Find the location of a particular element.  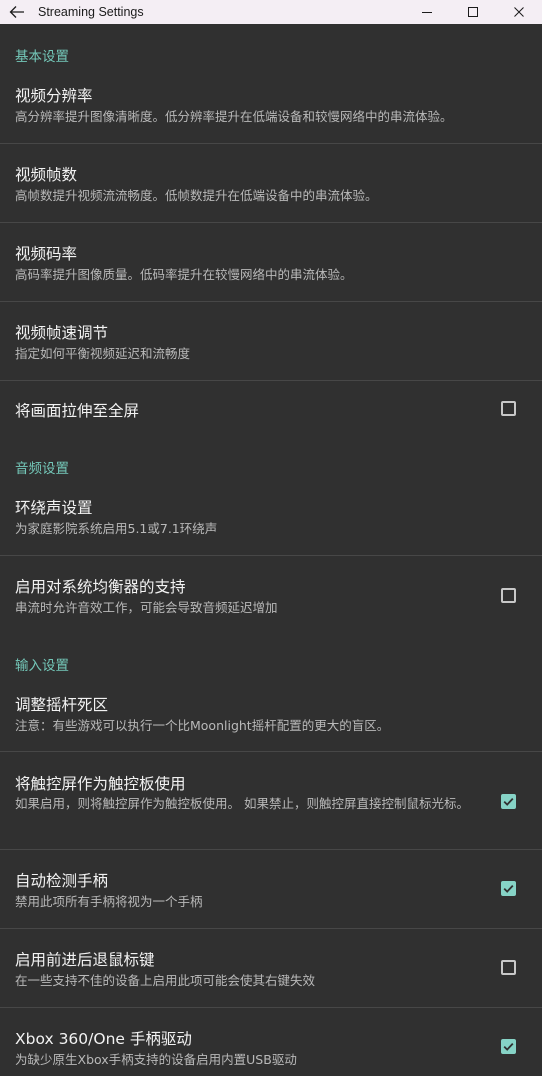

pref-summary: 高码率提升图像质量。低码率提升在较慢网络中的串流体验。 is located at coordinates (184, 274).